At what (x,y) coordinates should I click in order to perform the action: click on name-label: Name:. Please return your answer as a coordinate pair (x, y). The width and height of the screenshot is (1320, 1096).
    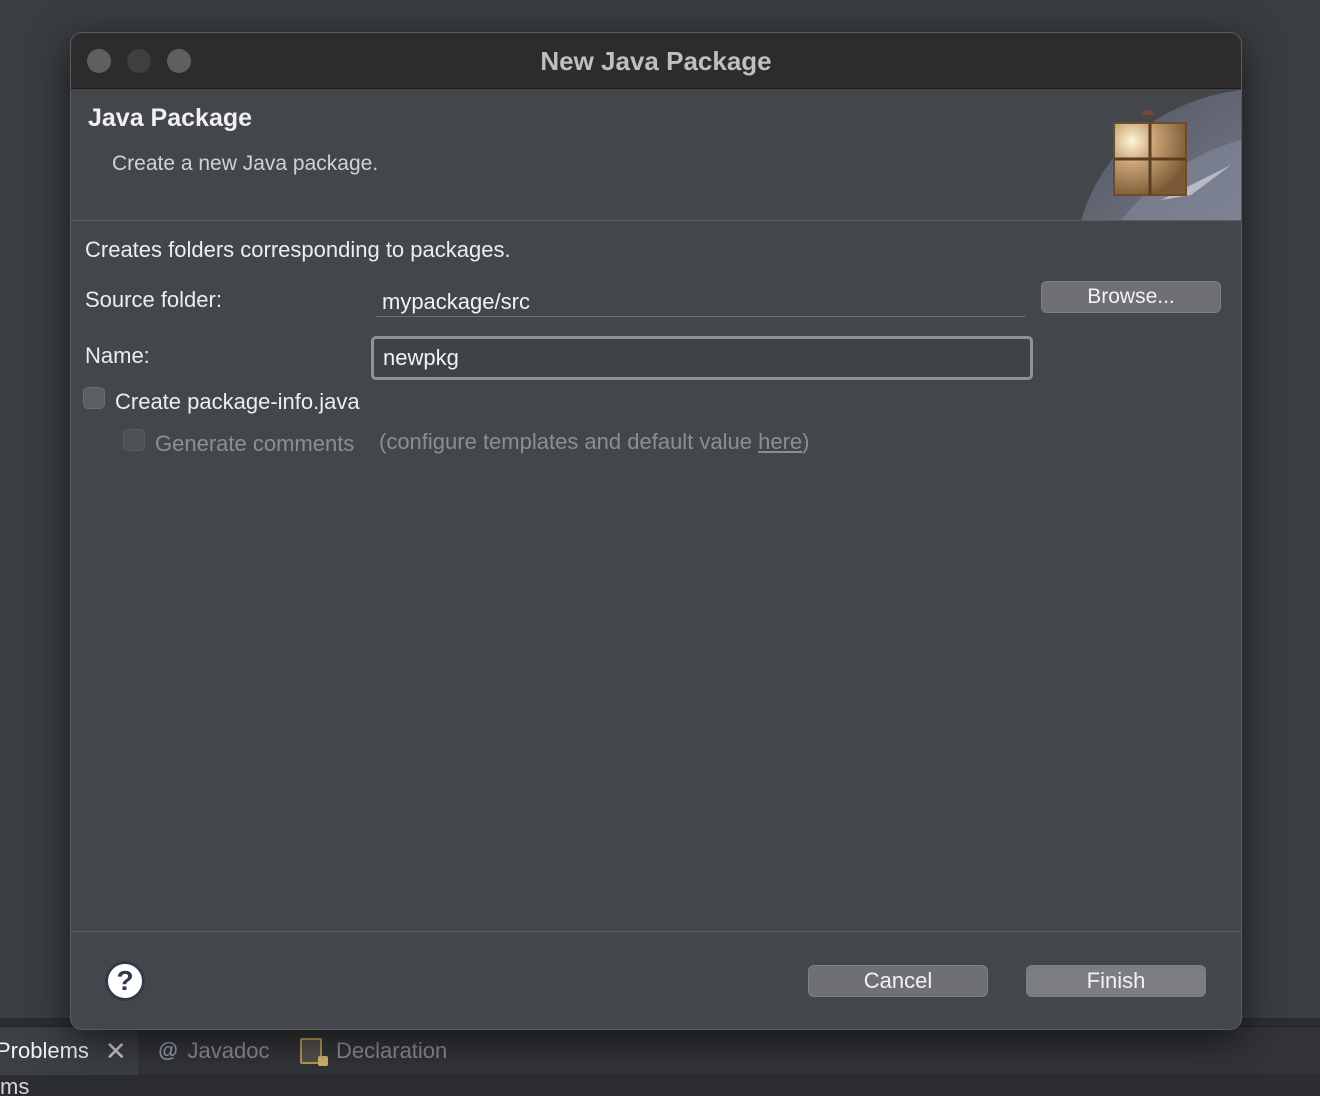
    Looking at the image, I should click on (117, 355).